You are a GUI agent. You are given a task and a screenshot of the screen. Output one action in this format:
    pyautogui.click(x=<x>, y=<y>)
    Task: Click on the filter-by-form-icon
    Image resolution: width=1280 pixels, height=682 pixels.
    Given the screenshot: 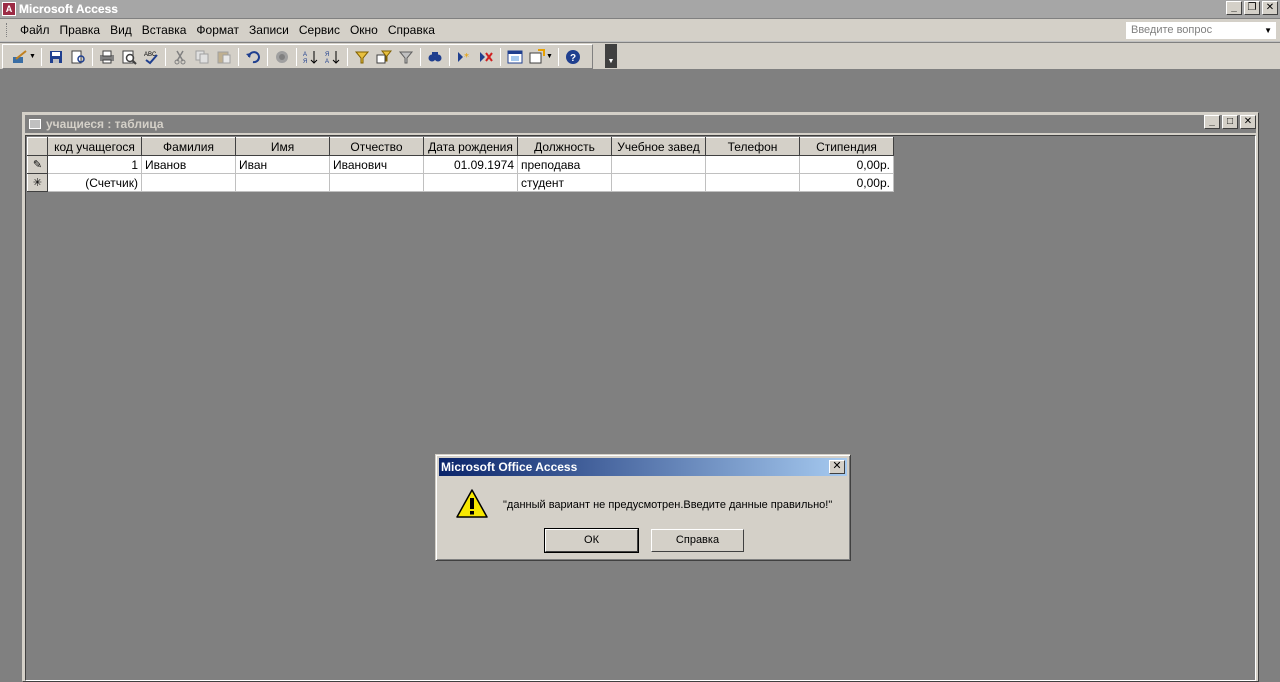 What is the action you would take?
    pyautogui.click(x=384, y=57)
    